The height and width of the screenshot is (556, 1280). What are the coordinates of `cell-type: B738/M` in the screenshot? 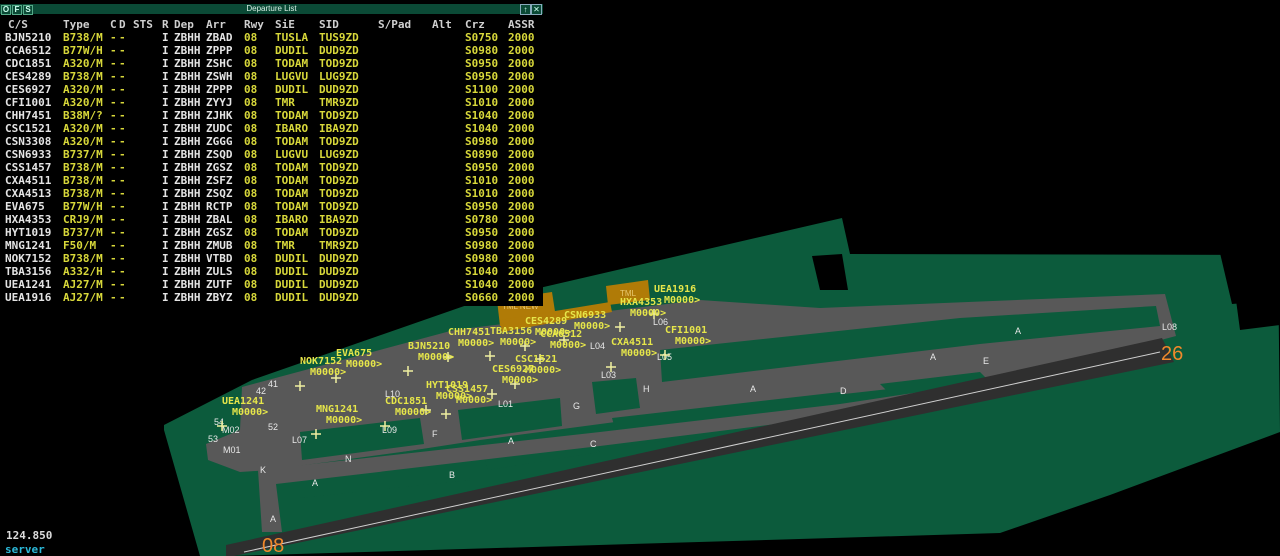 It's located at (83, 258).